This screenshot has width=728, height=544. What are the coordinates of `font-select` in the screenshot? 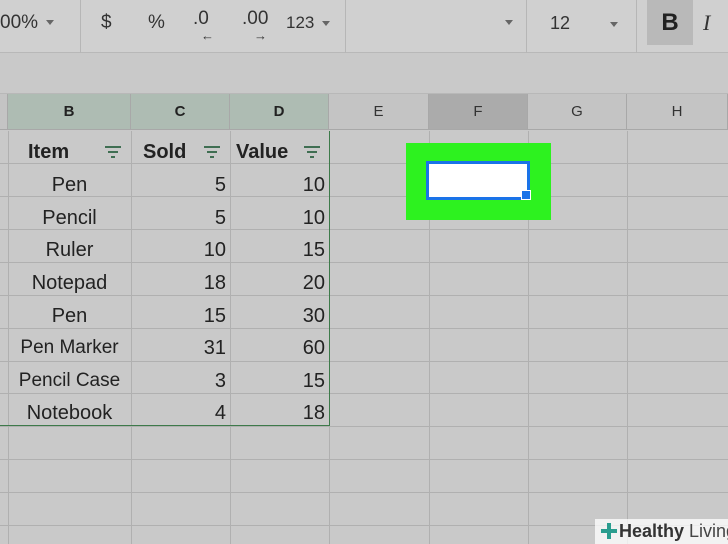 It's located at (507, 24).